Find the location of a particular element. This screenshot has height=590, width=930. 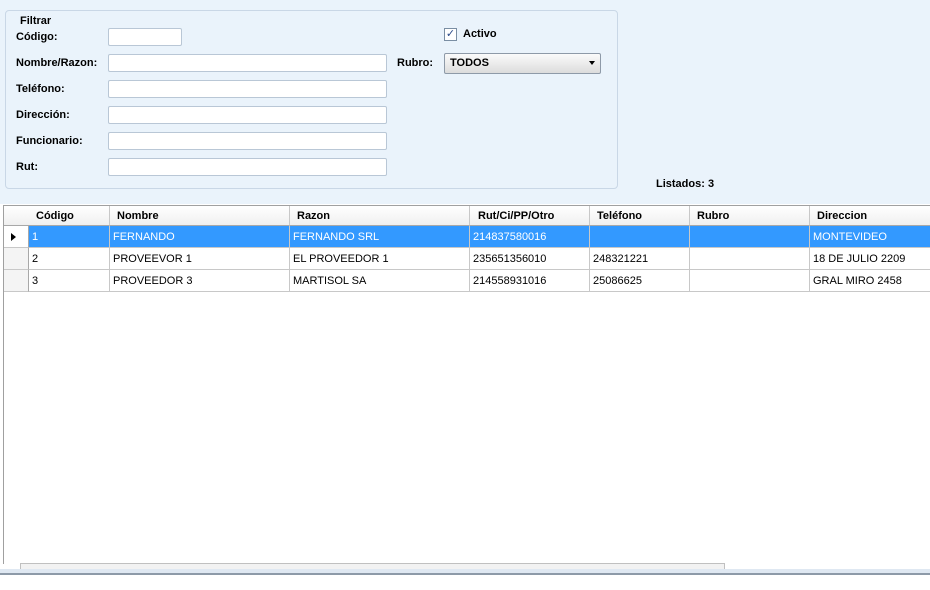

cell-rut: 214558931016 is located at coordinates (530, 281).